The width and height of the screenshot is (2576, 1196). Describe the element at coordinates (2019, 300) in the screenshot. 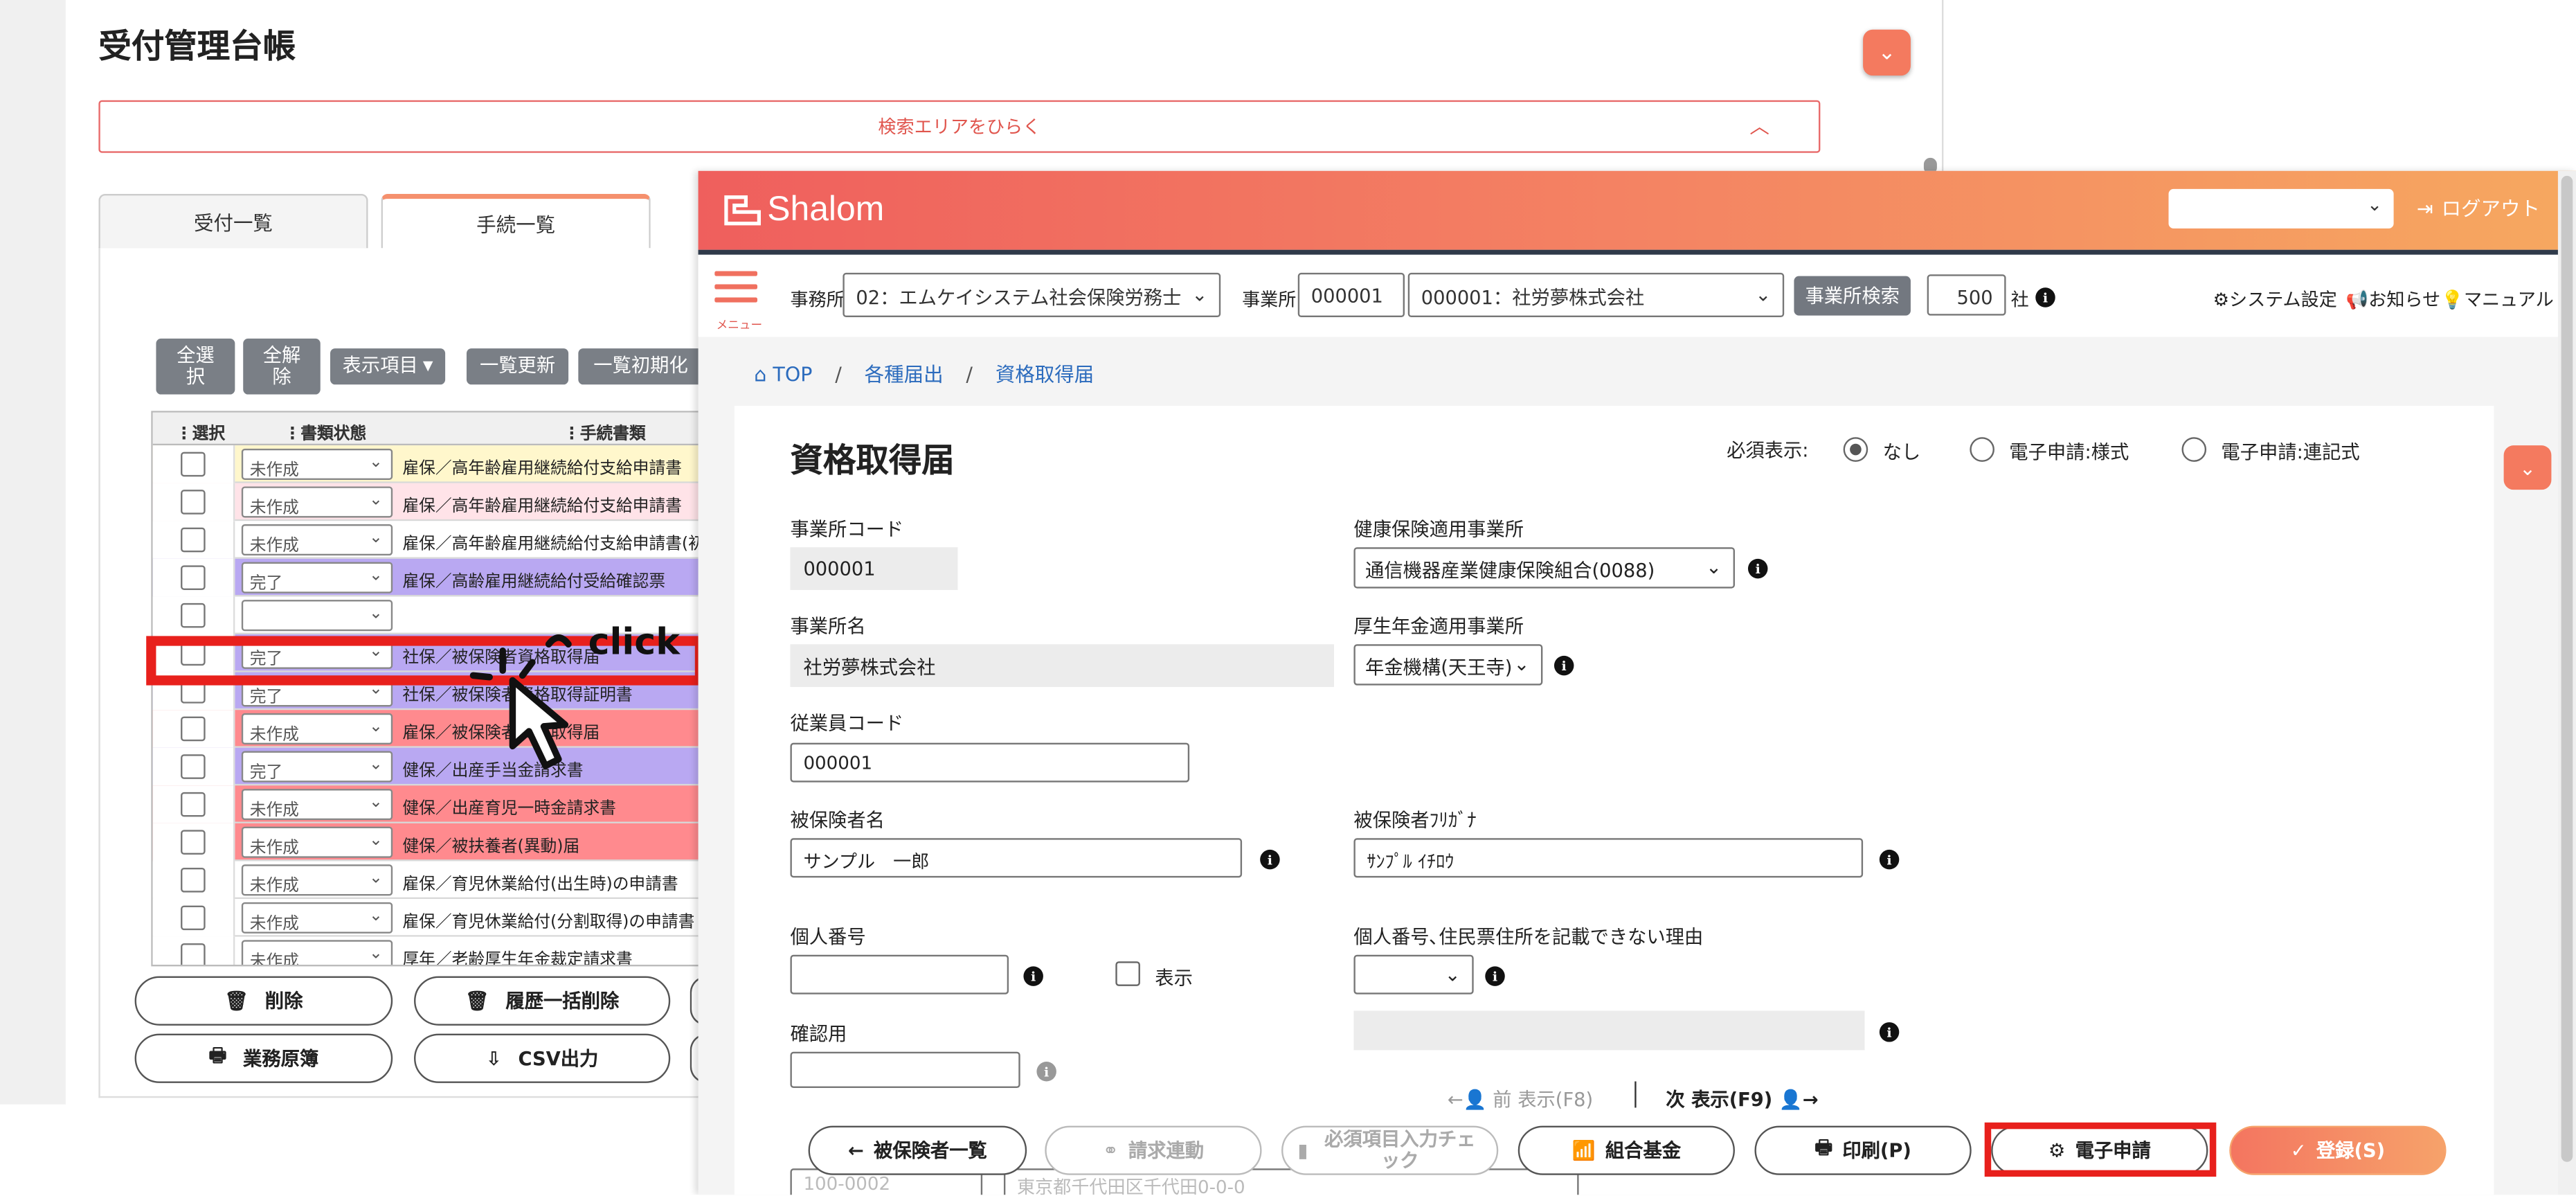

I see `count-unit: 社` at that location.